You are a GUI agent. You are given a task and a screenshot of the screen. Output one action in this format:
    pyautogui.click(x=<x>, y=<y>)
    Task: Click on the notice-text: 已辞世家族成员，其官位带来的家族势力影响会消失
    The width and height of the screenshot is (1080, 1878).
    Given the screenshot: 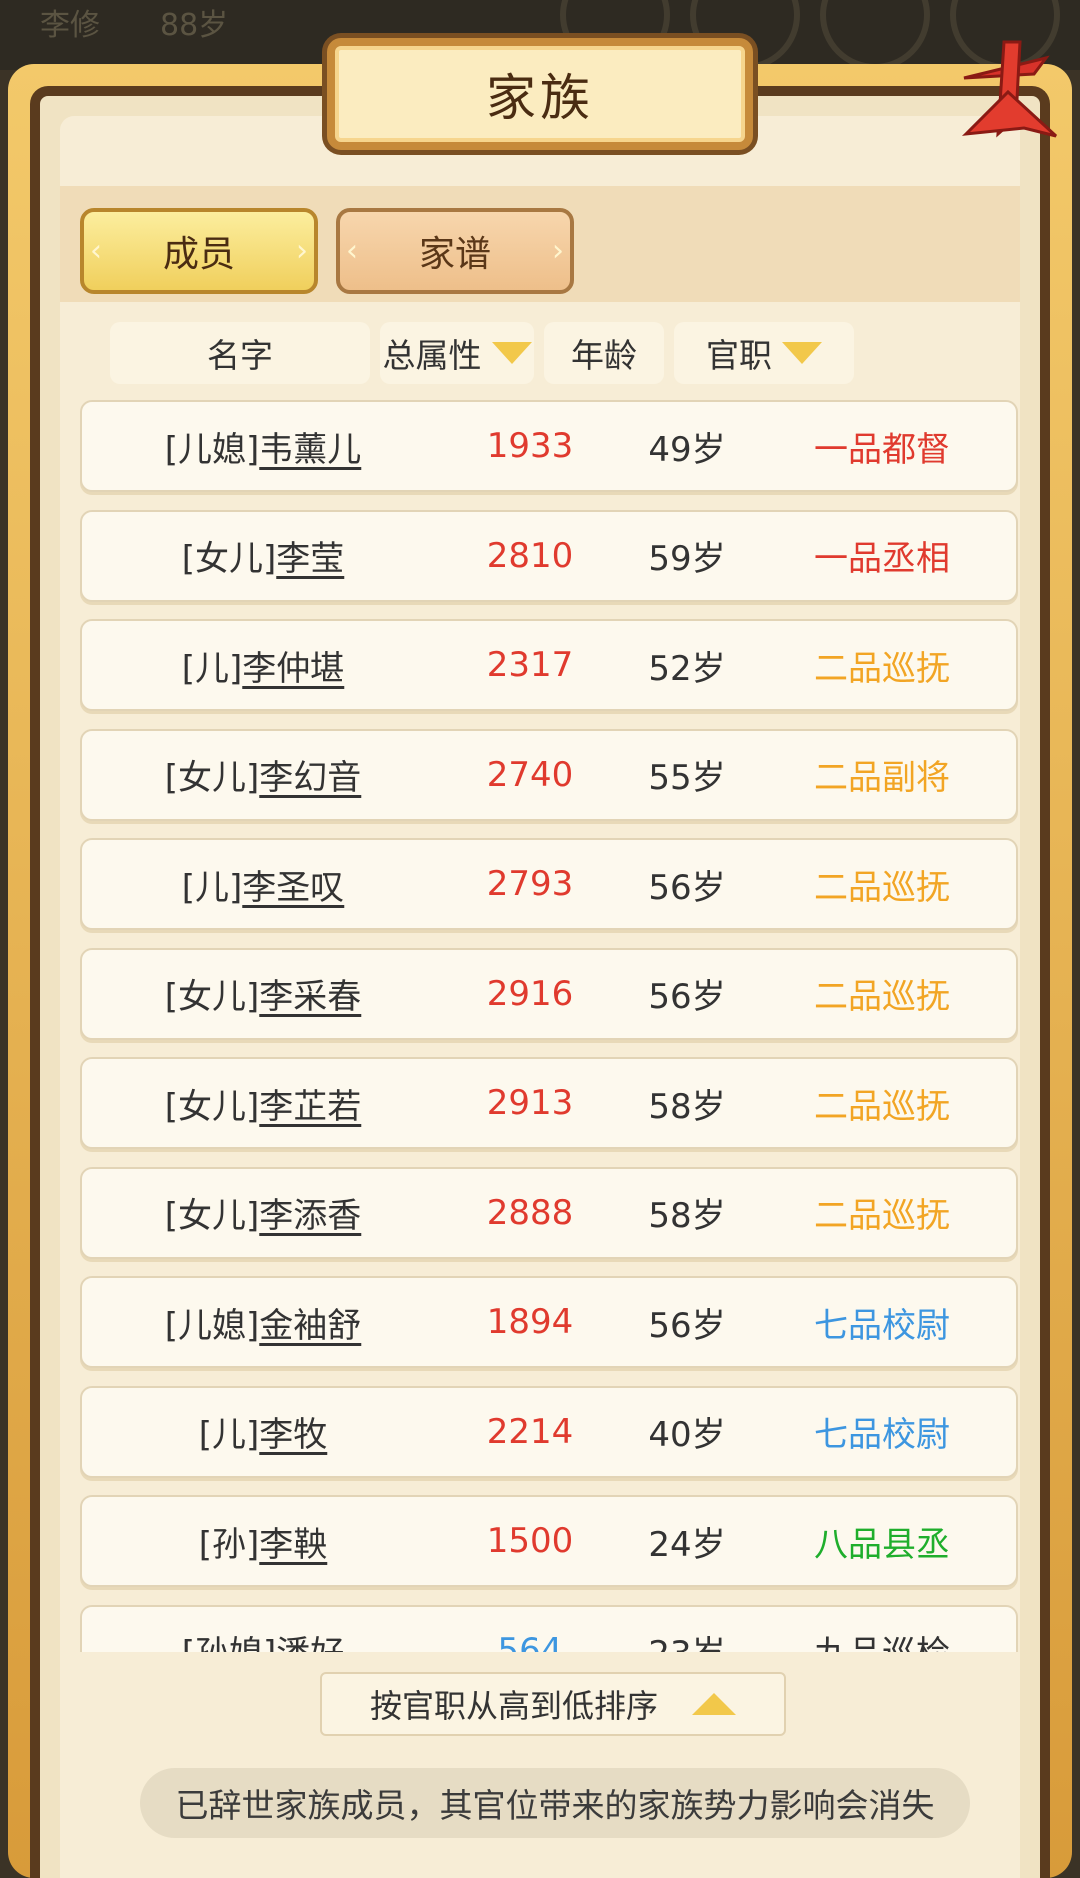 What is the action you would take?
    pyautogui.click(x=555, y=1805)
    